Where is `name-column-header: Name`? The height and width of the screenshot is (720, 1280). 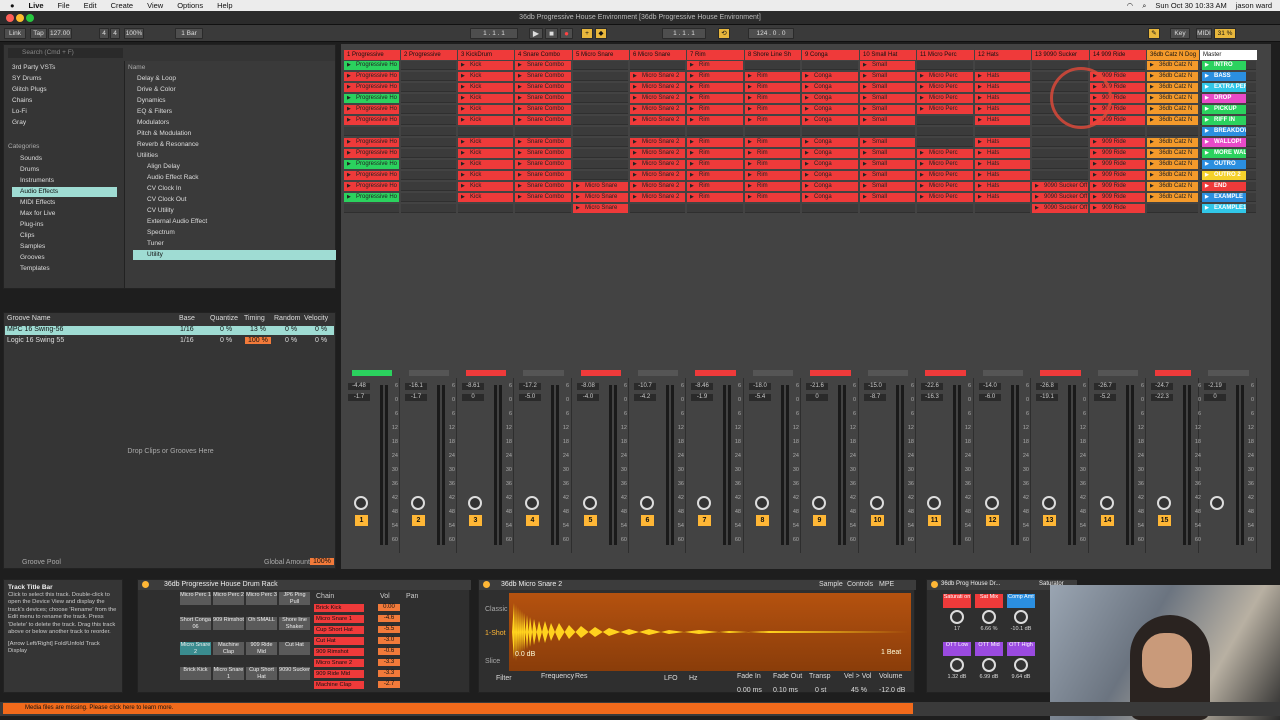
name-column-header: Name is located at coordinates (136, 68).